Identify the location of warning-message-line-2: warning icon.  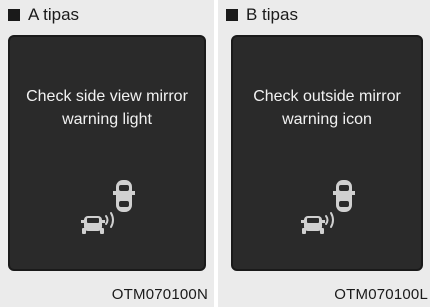
(327, 119).